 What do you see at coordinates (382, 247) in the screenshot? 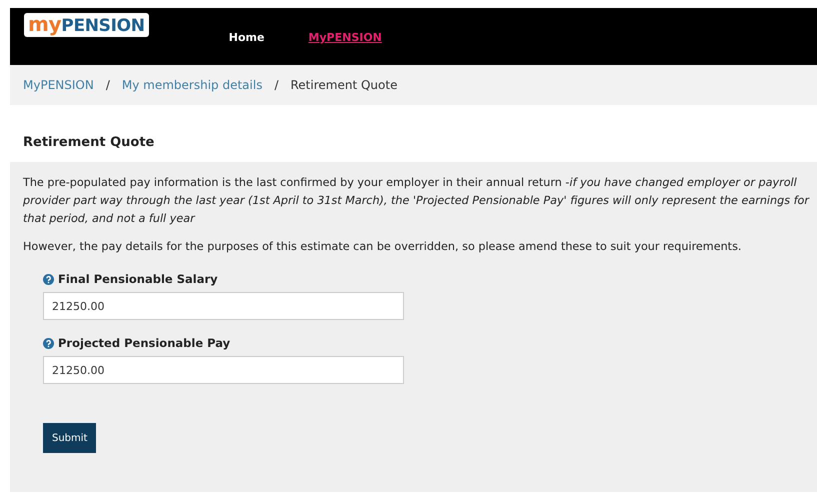
I see `info-paragraph: However, the pay details for the purposes of this estimate can be overridden, so please amend these to suit your requirements.` at bounding box center [382, 247].